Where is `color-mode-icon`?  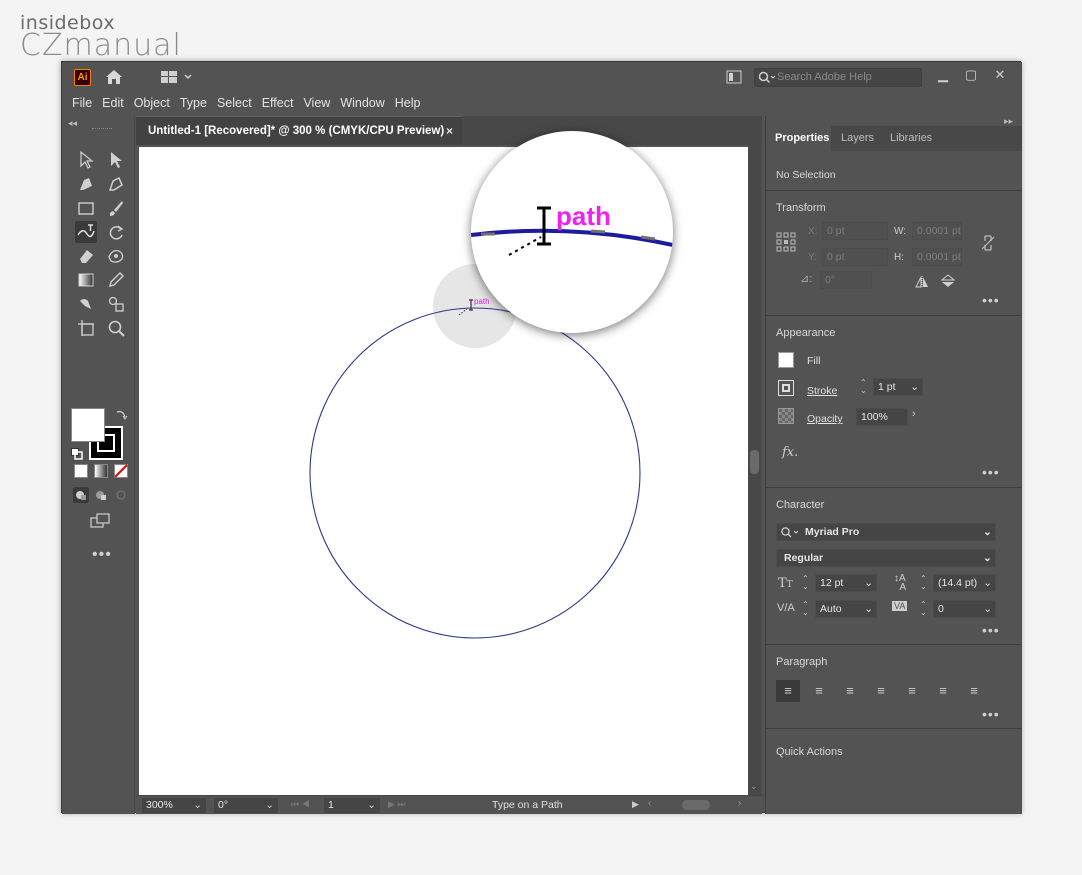 color-mode-icon is located at coordinates (81, 471).